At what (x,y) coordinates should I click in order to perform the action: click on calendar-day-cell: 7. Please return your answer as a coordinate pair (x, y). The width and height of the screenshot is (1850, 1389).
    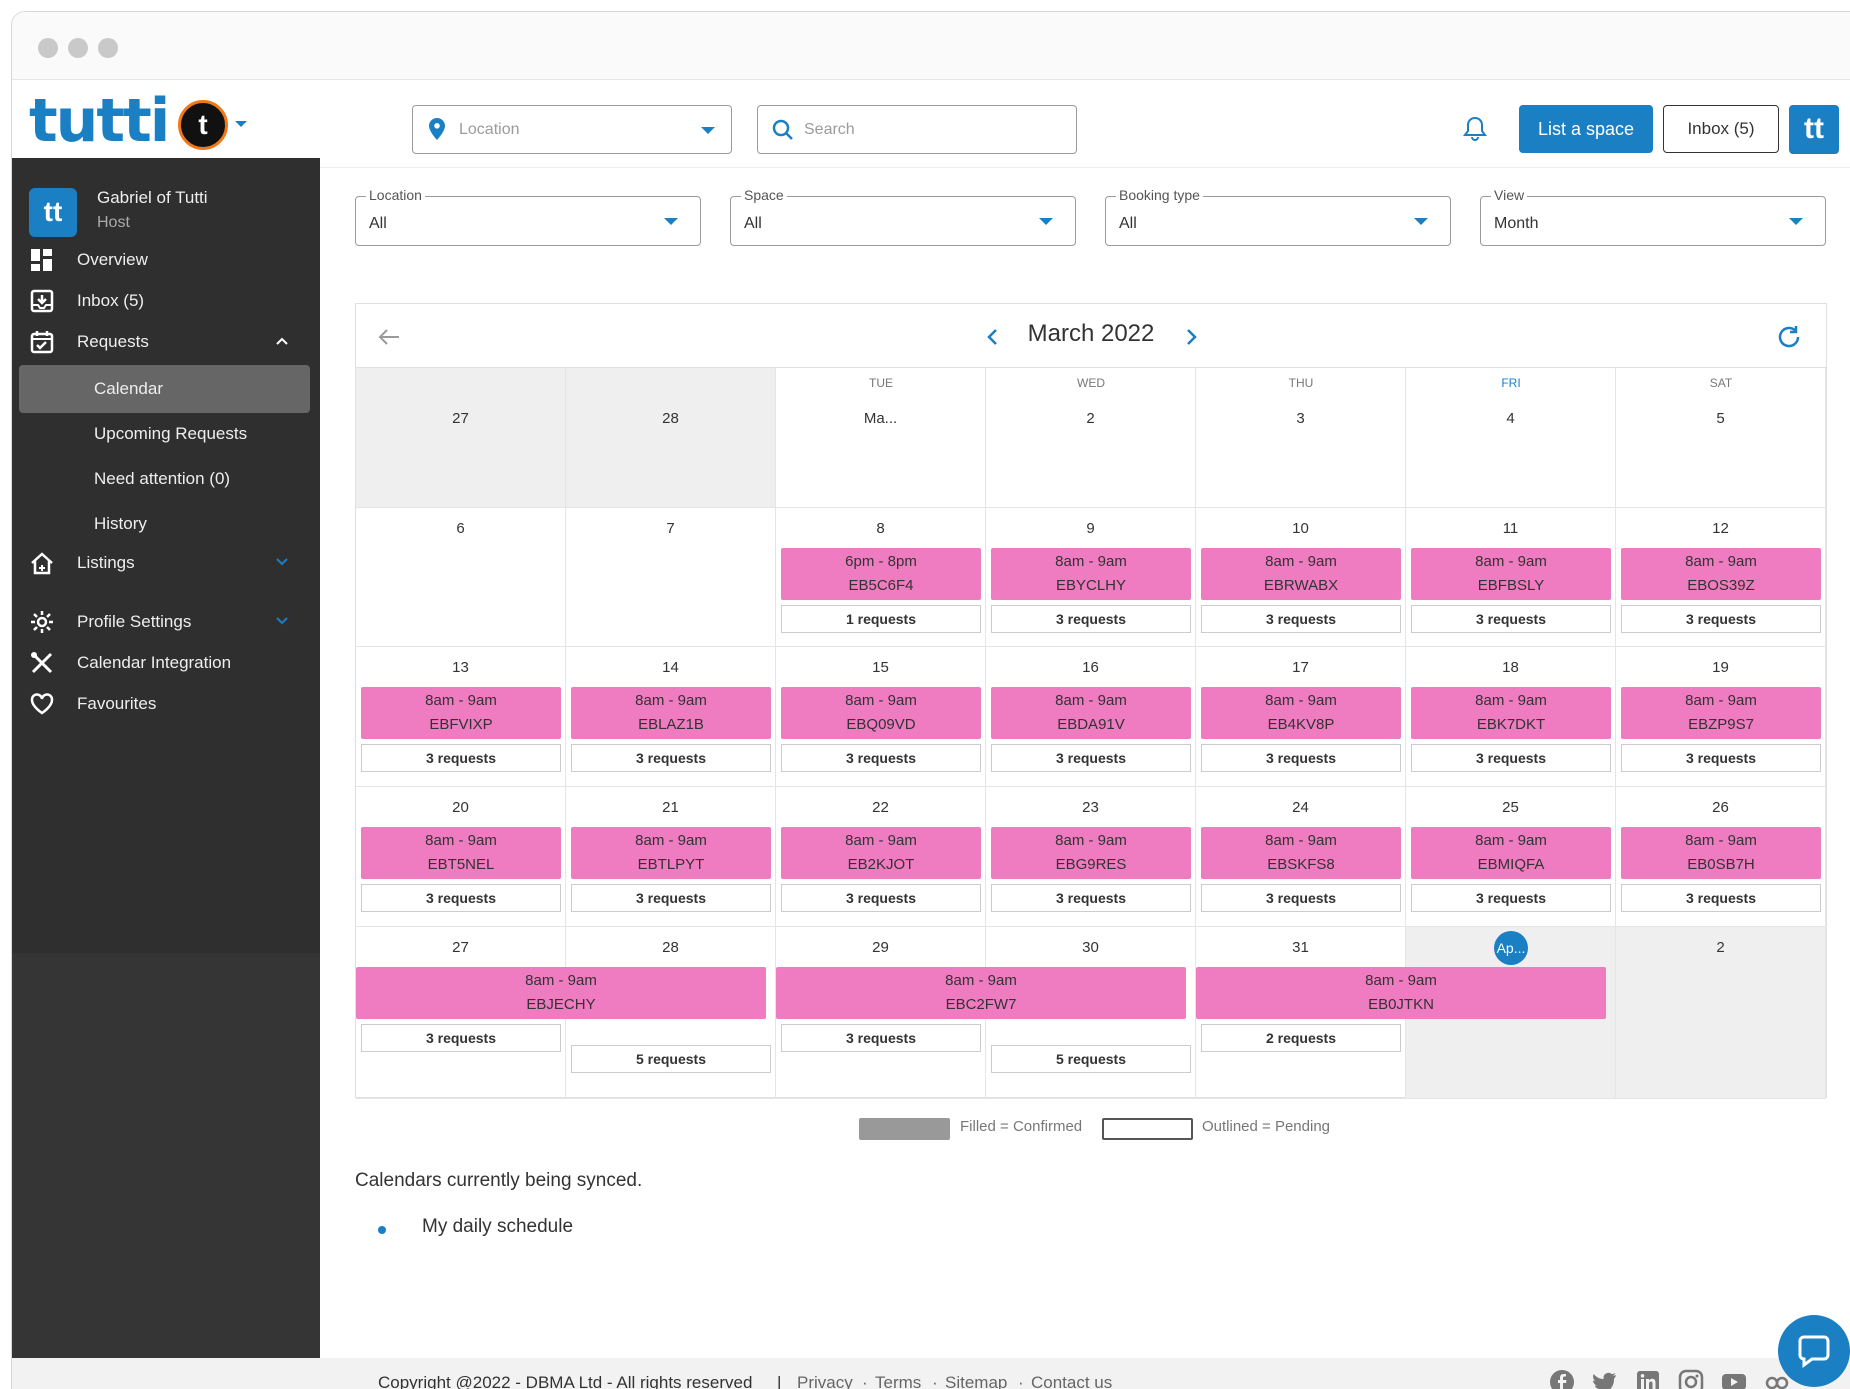
    Looking at the image, I should click on (671, 577).